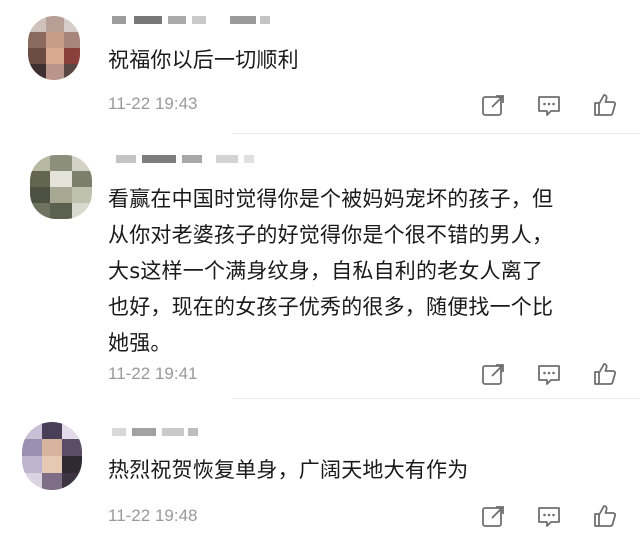  Describe the element at coordinates (203, 60) in the screenshot. I see `comment-text: 祝福你以后一切顺利` at that location.